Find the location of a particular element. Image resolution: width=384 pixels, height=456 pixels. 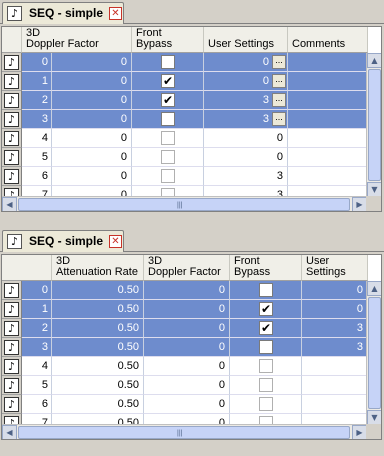

table-row: ♪ 5 0.50 0 is located at coordinates (185, 385).